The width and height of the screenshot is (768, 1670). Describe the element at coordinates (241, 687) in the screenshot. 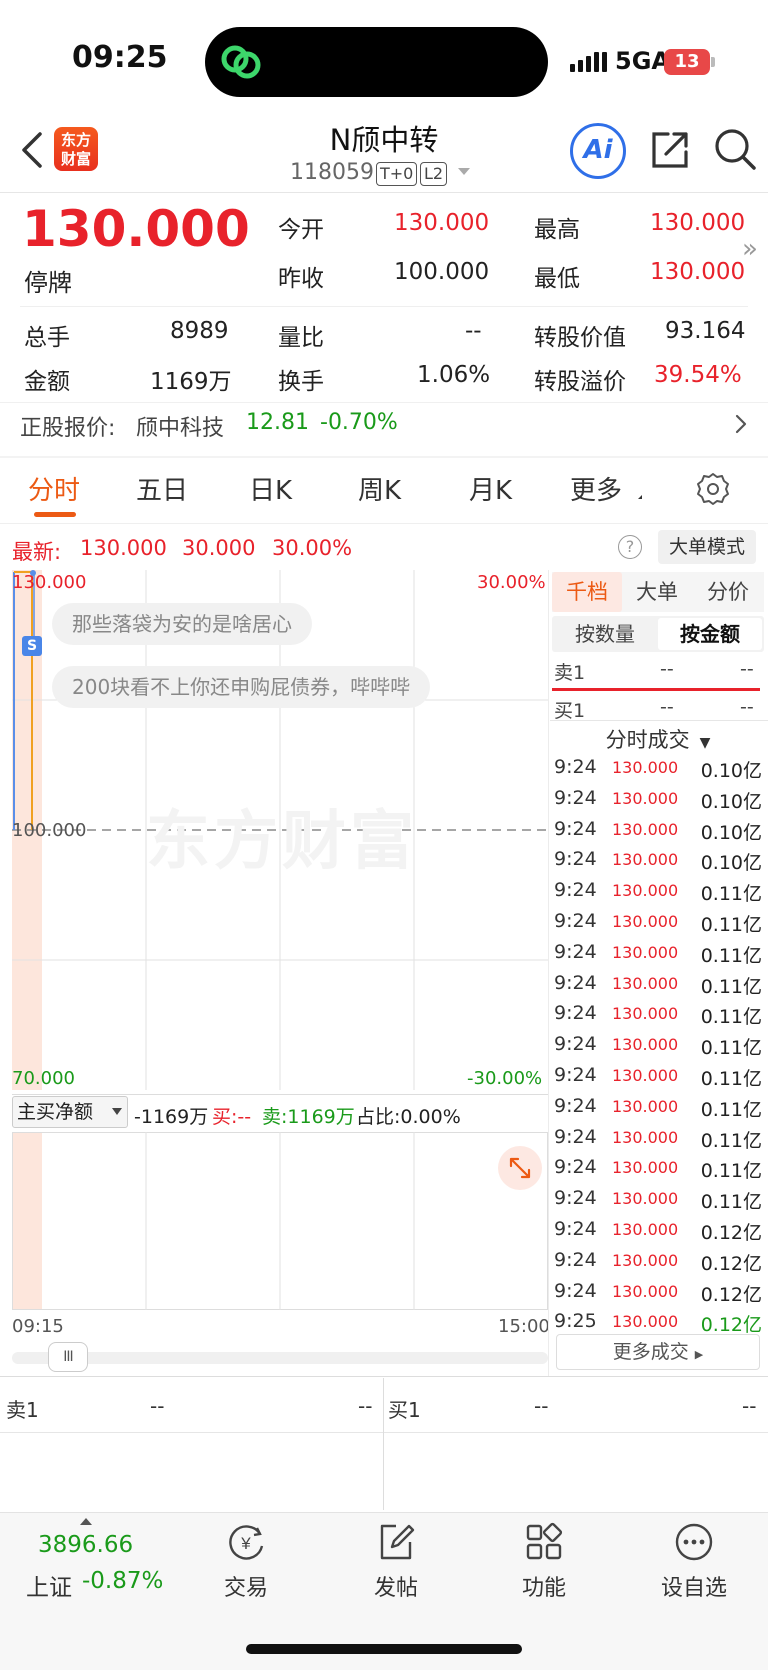

I see `comment-bubble: 200块看不上你还申购屁债券，哔哔哔` at that location.